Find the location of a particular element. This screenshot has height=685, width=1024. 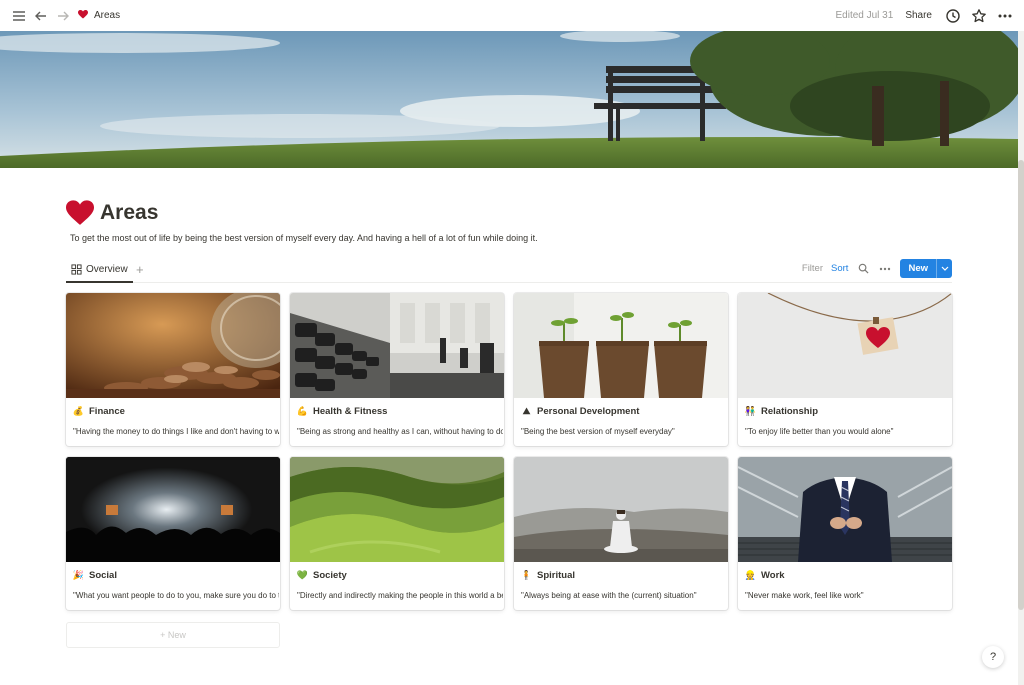

heart-icon is located at coordinates (83, 15).